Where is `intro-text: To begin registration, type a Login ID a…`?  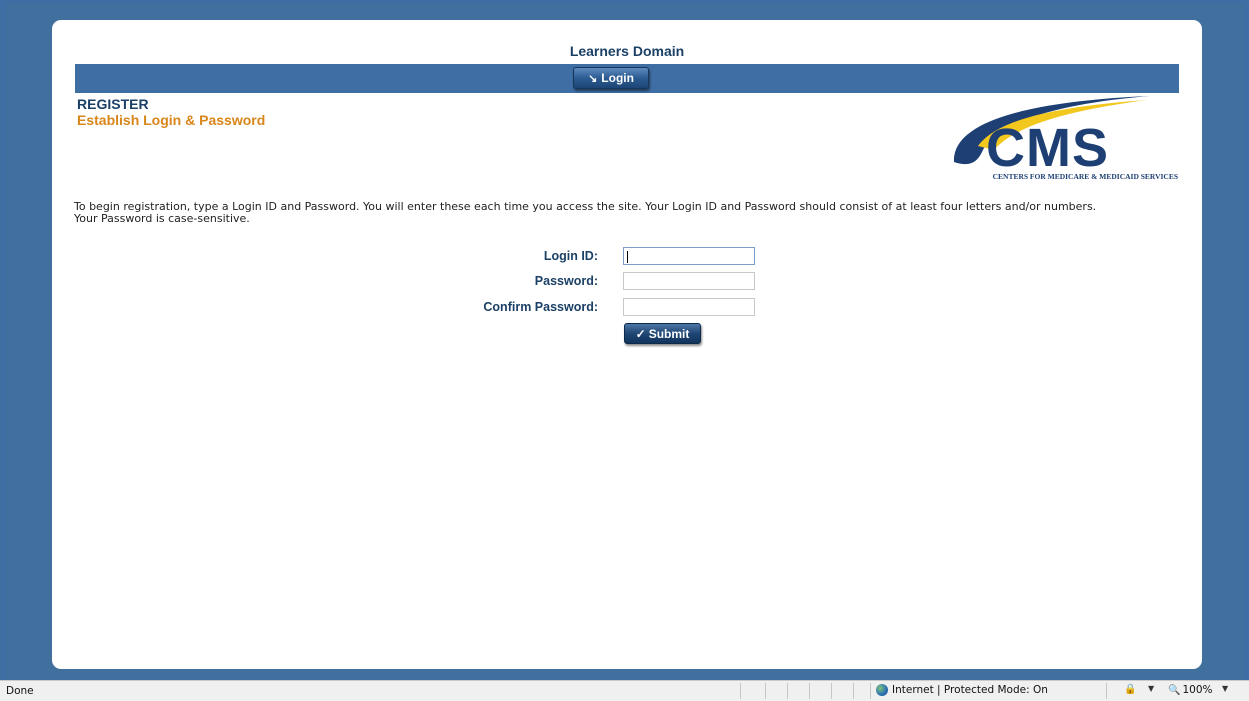 intro-text: To begin registration, type a Login ID a… is located at coordinates (624, 213).